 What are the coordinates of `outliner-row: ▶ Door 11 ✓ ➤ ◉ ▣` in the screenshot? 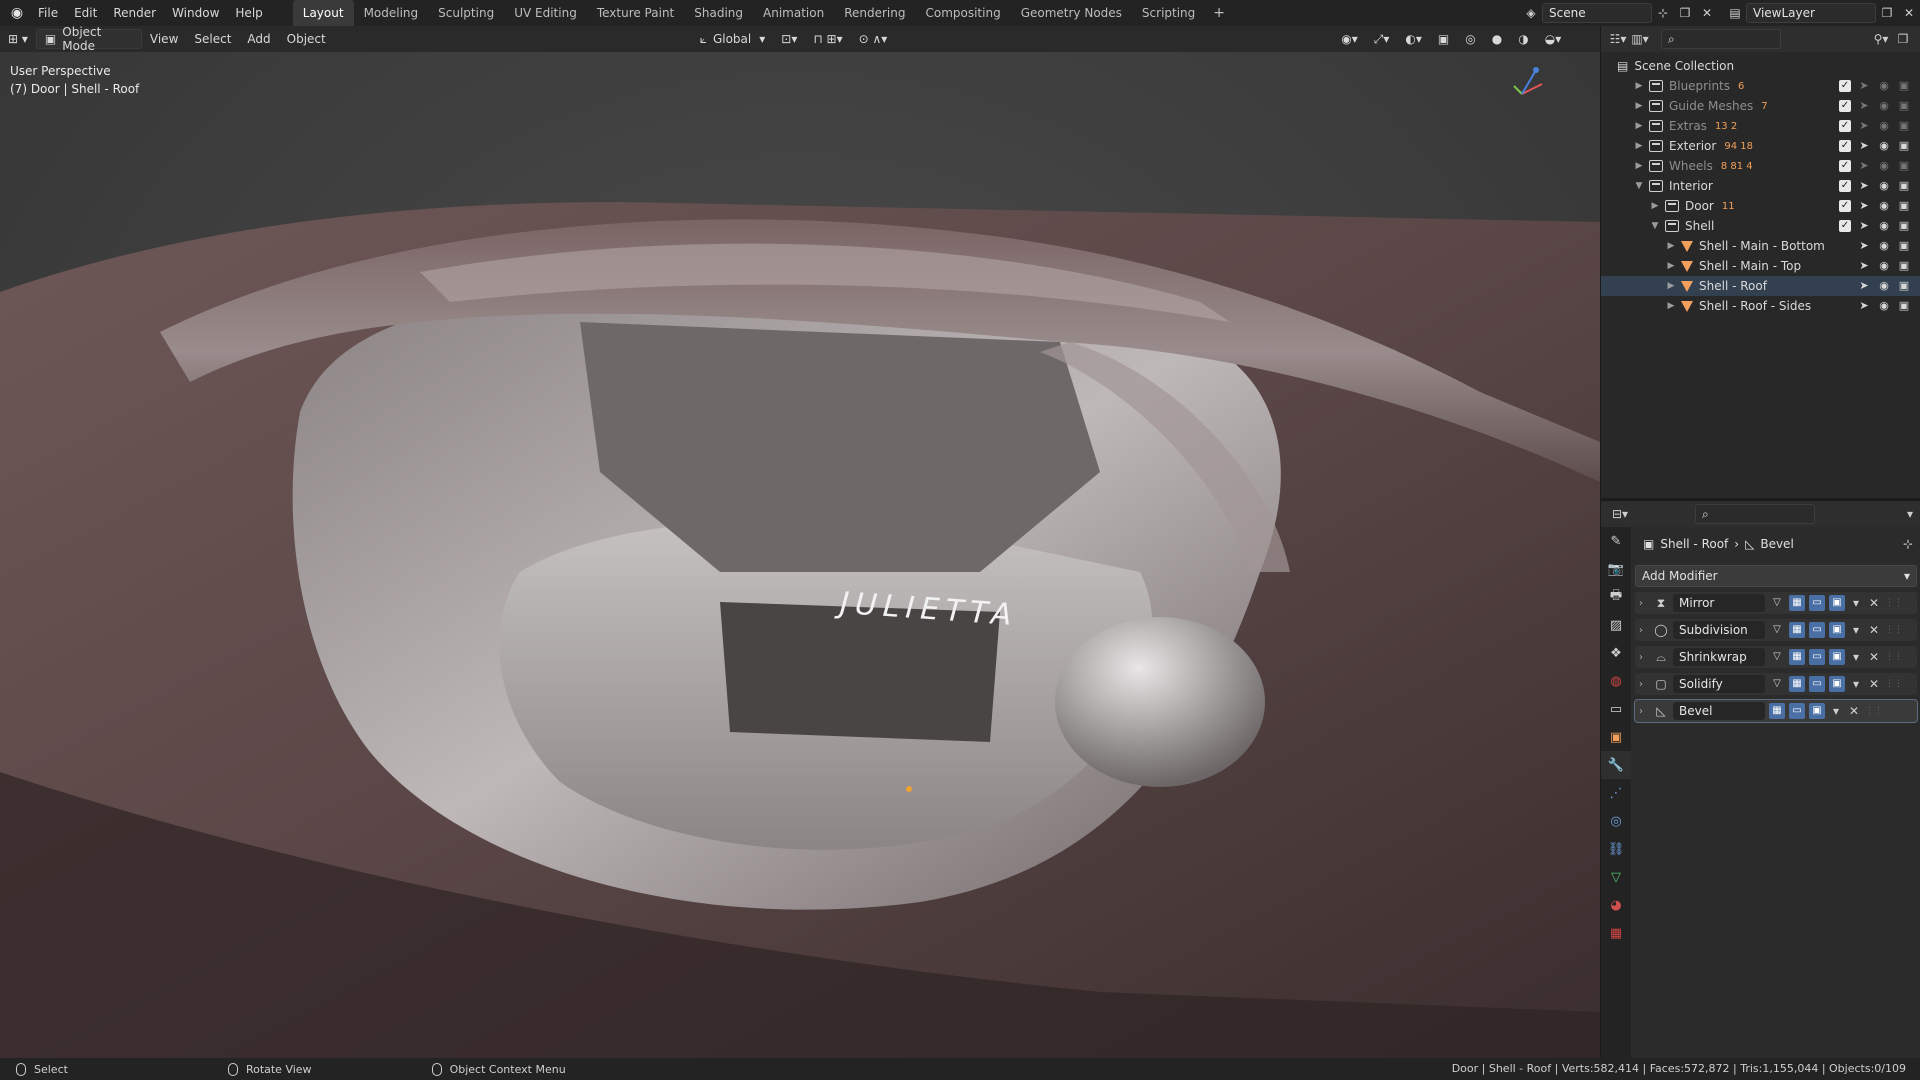 It's located at (1760, 206).